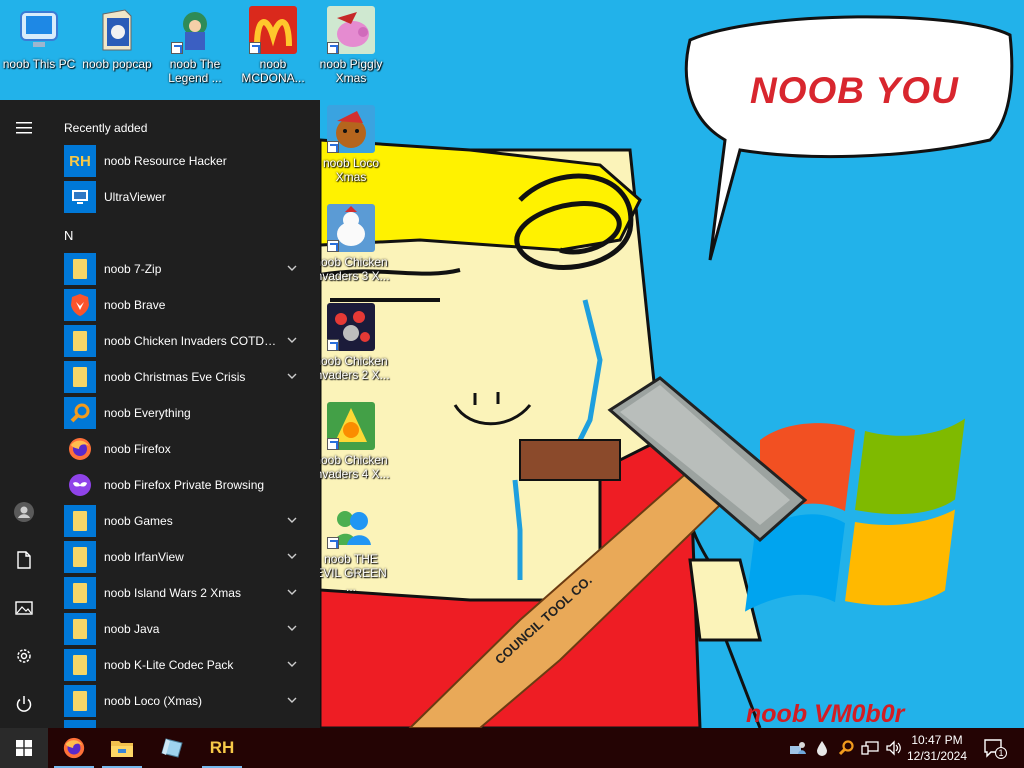 This screenshot has width=1024, height=768. What do you see at coordinates (846, 748) in the screenshot?
I see `search-tray-icon` at bounding box center [846, 748].